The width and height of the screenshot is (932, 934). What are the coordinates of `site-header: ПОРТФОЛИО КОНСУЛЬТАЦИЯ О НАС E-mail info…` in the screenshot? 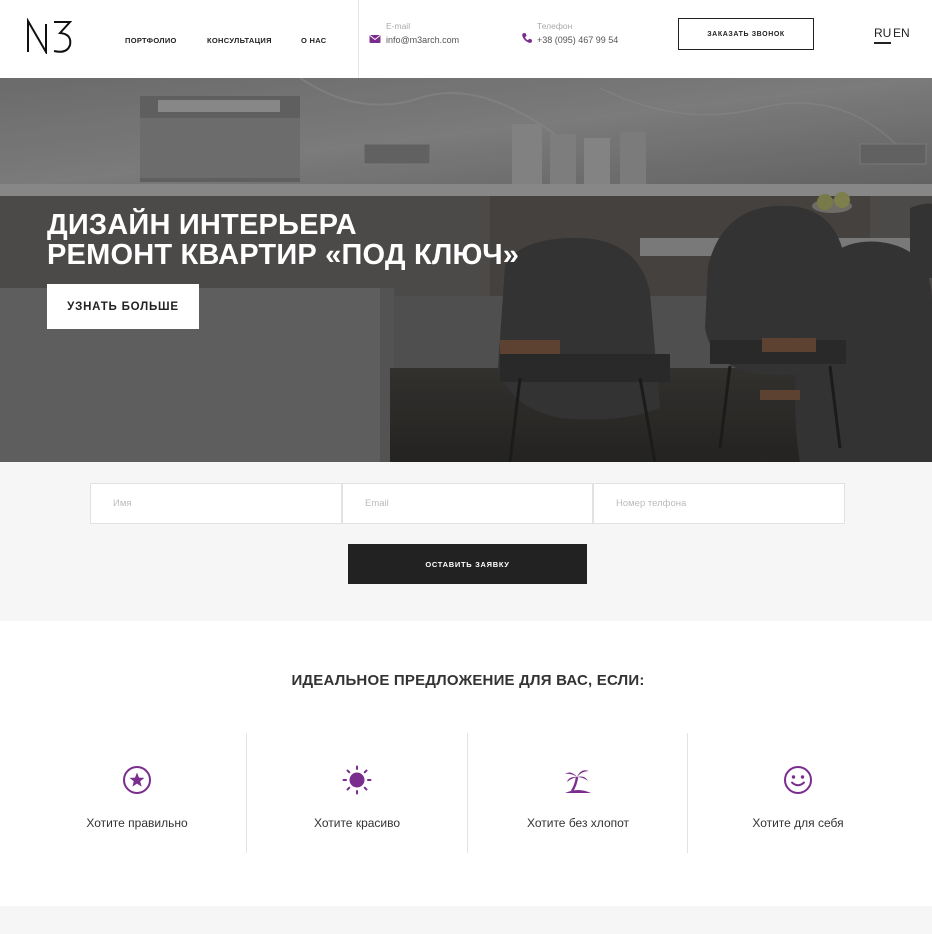 It's located at (466, 39).